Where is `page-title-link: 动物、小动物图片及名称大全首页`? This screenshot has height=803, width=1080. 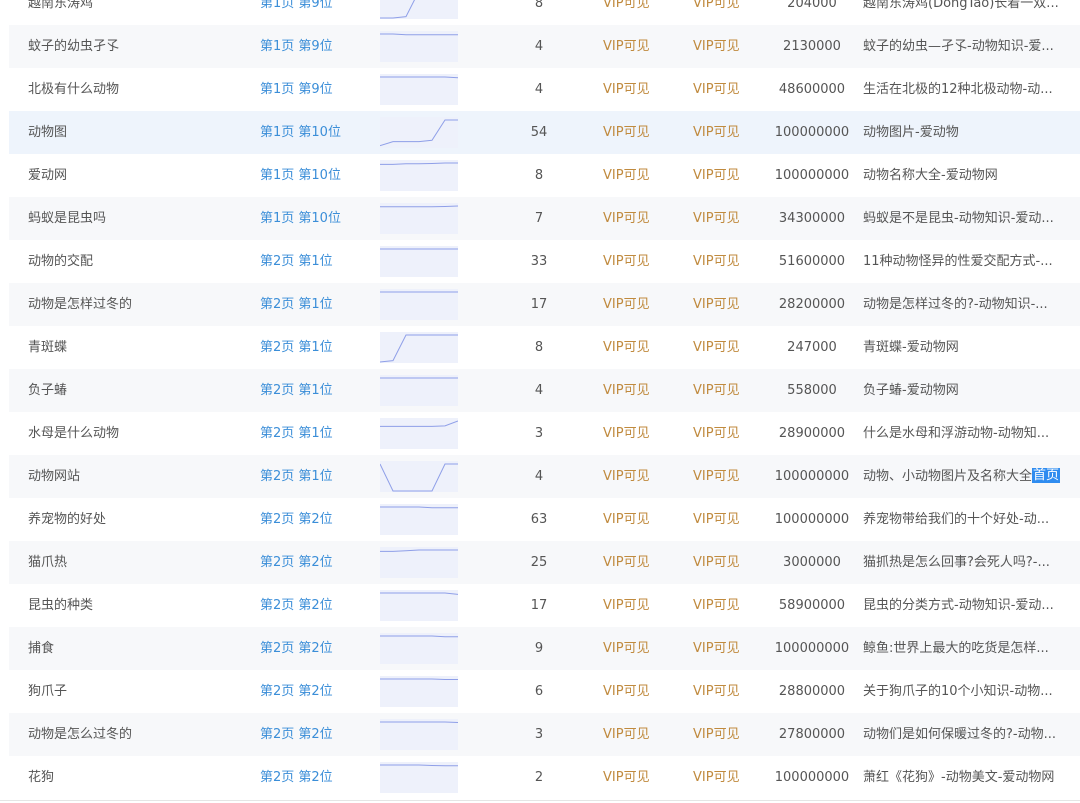
page-title-link: 动物、小动物图片及名称大全首页 is located at coordinates (969, 476).